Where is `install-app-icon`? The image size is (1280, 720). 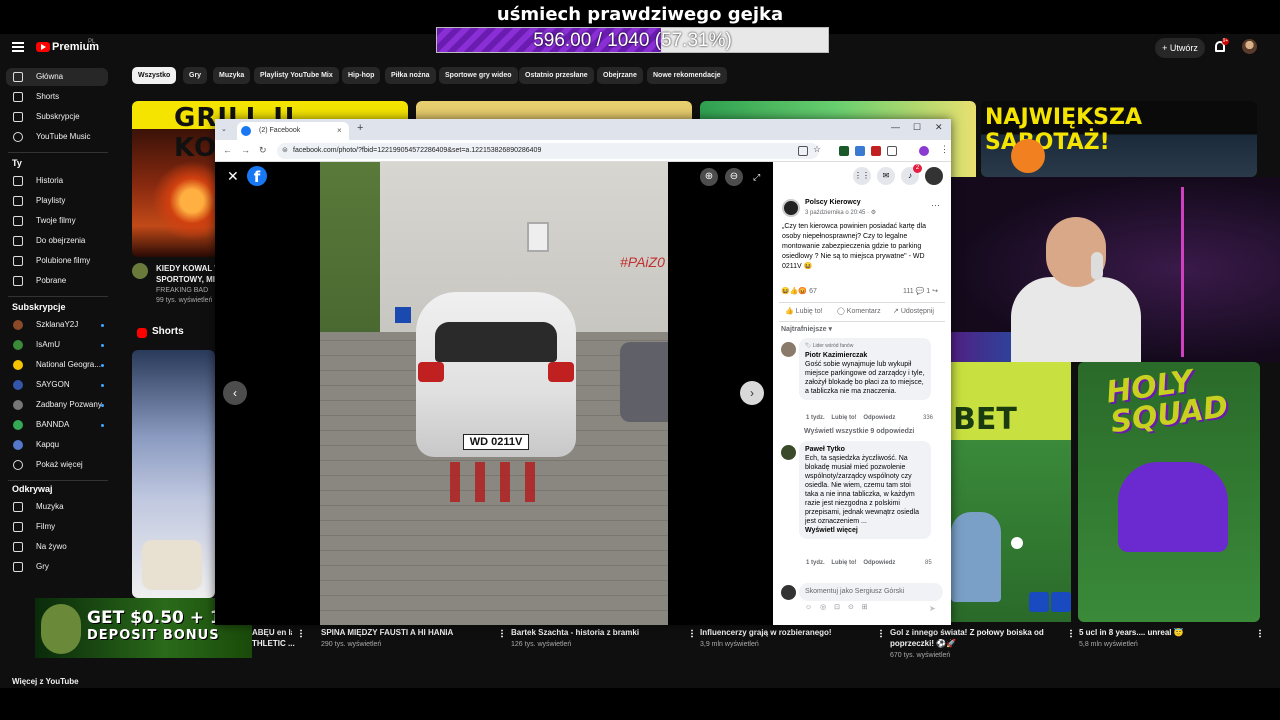 install-app-icon is located at coordinates (803, 151).